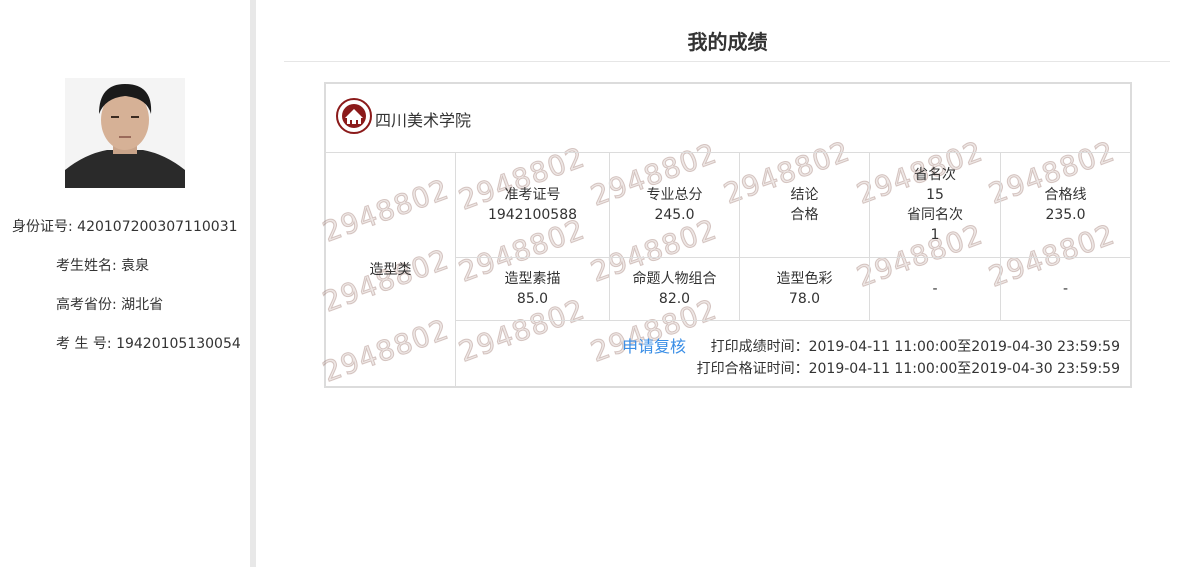  I want to click on sketch-score-cell: 造型素描 85.0, so click(532, 289).